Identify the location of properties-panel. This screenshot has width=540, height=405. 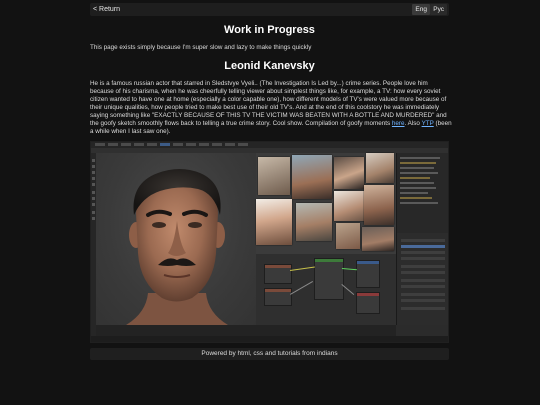
(422, 279).